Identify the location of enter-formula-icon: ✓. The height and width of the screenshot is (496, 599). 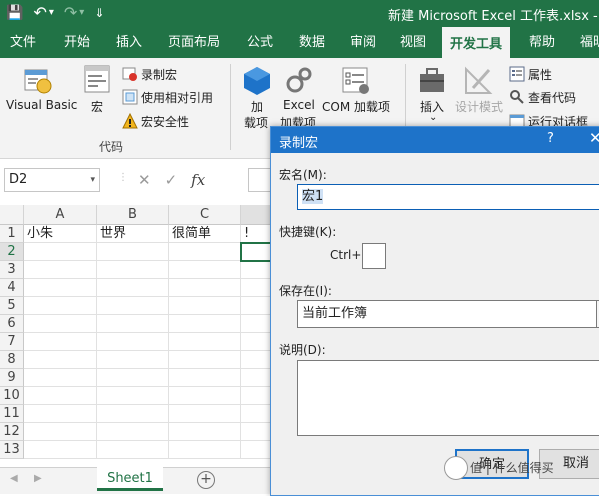
(171, 180).